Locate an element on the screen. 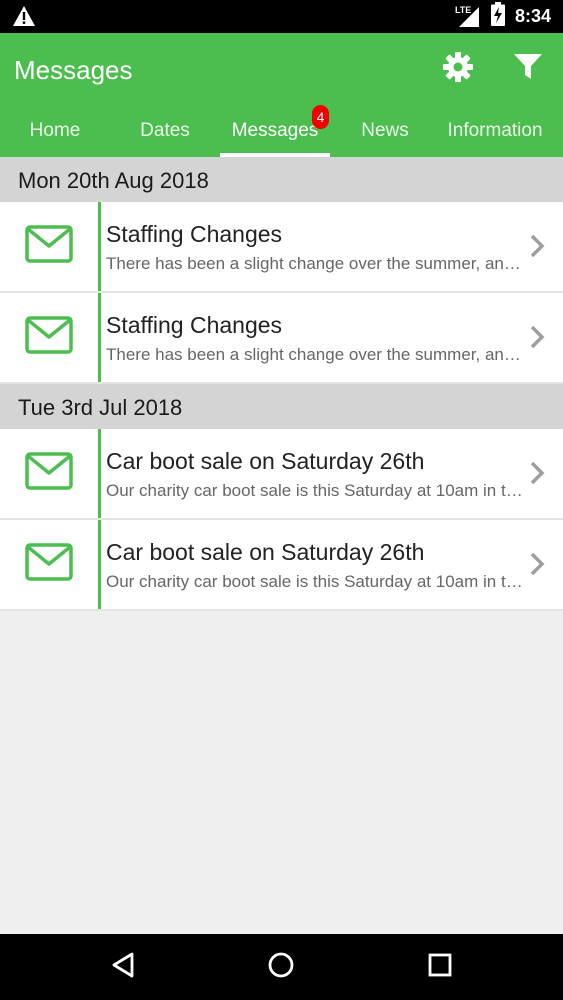 The width and height of the screenshot is (563, 1000). tab-news: News is located at coordinates (385, 134).